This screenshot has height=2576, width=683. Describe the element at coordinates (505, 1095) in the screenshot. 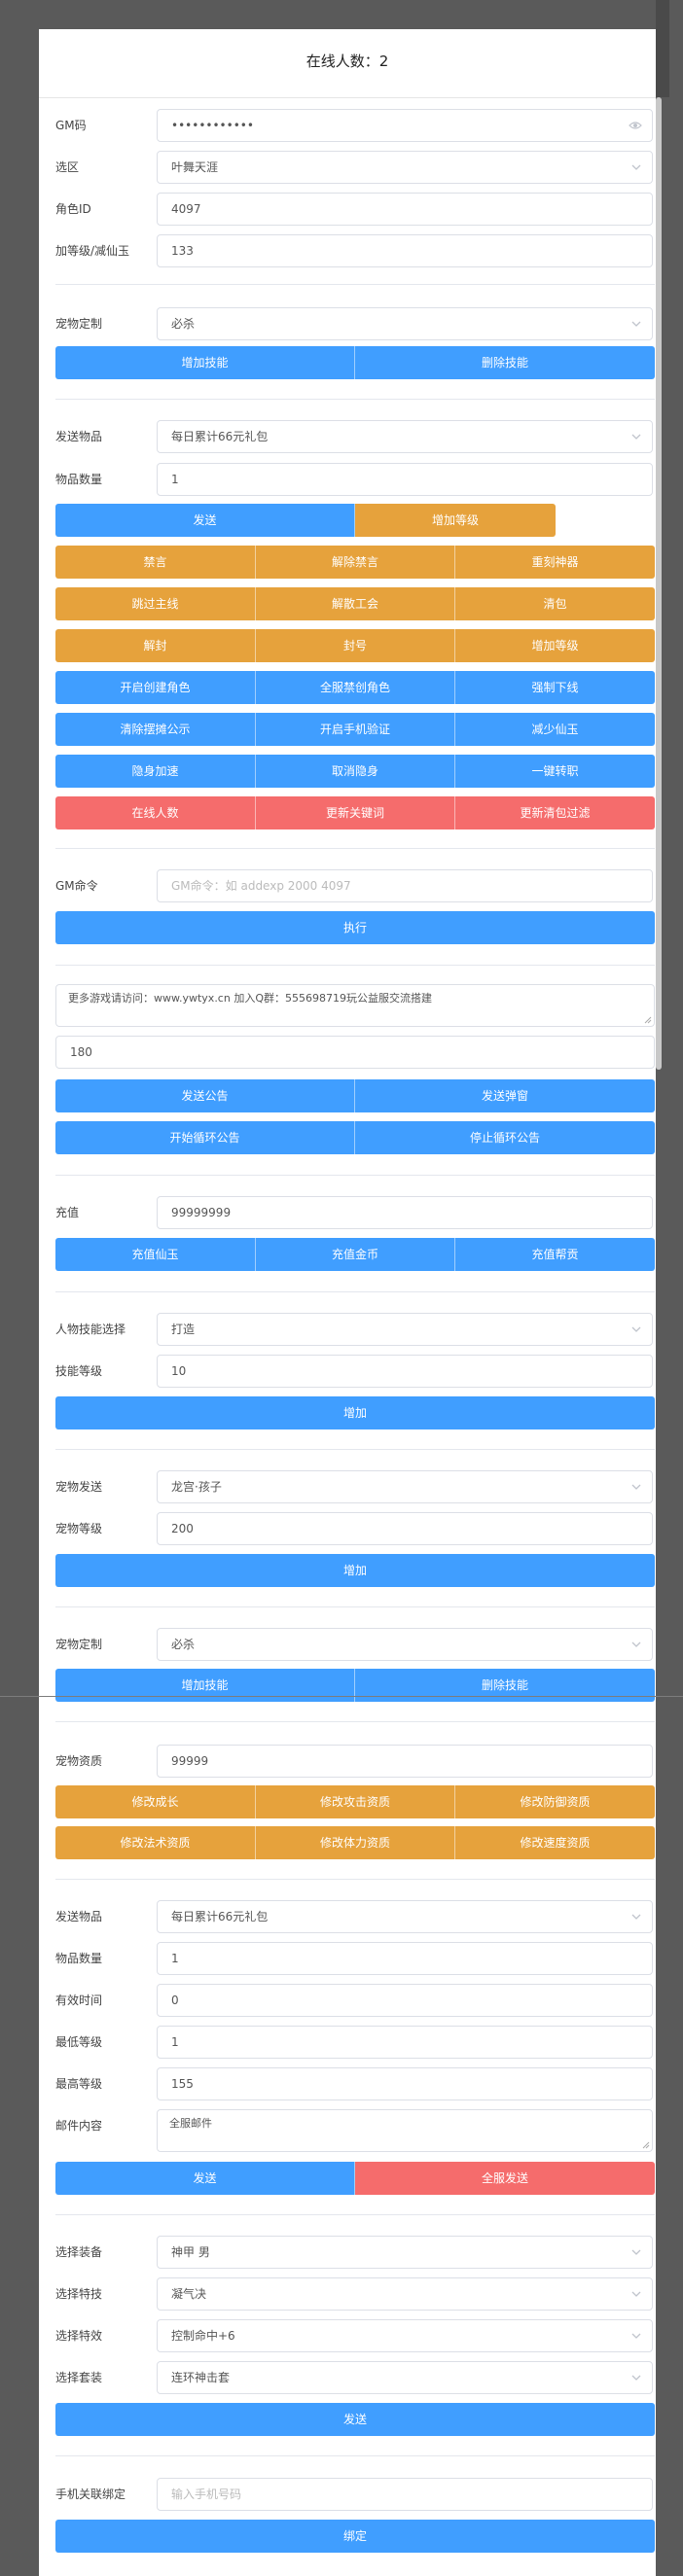

I see `send-popup-button: 发送弹窗` at that location.